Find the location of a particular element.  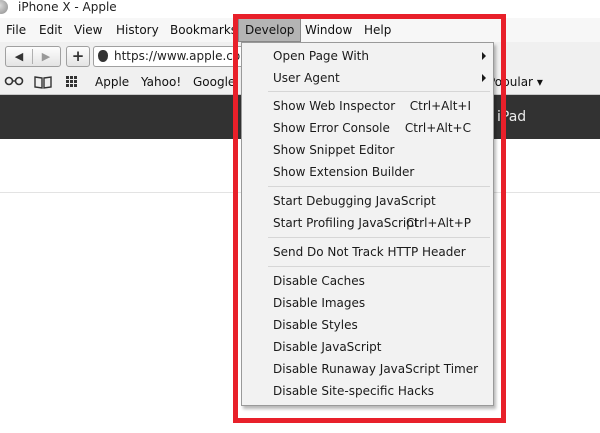

bookmark-apple: Apple is located at coordinates (112, 82).